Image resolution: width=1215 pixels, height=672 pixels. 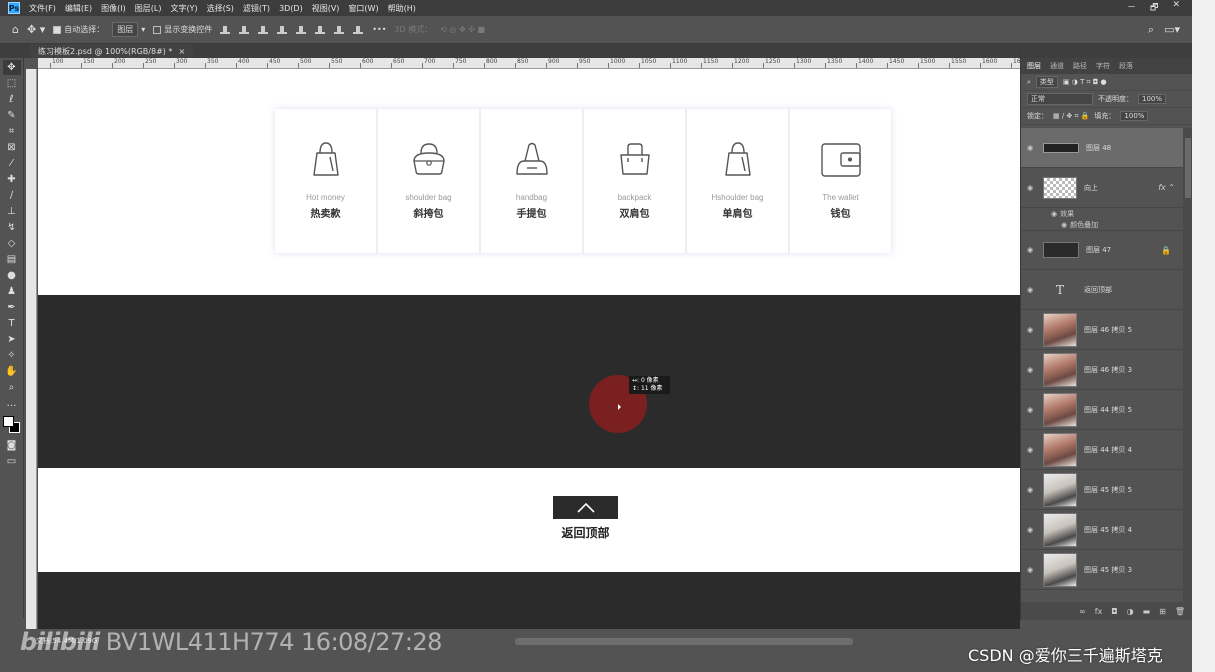 I want to click on type-tool-icon: T, so click(x=12, y=323).